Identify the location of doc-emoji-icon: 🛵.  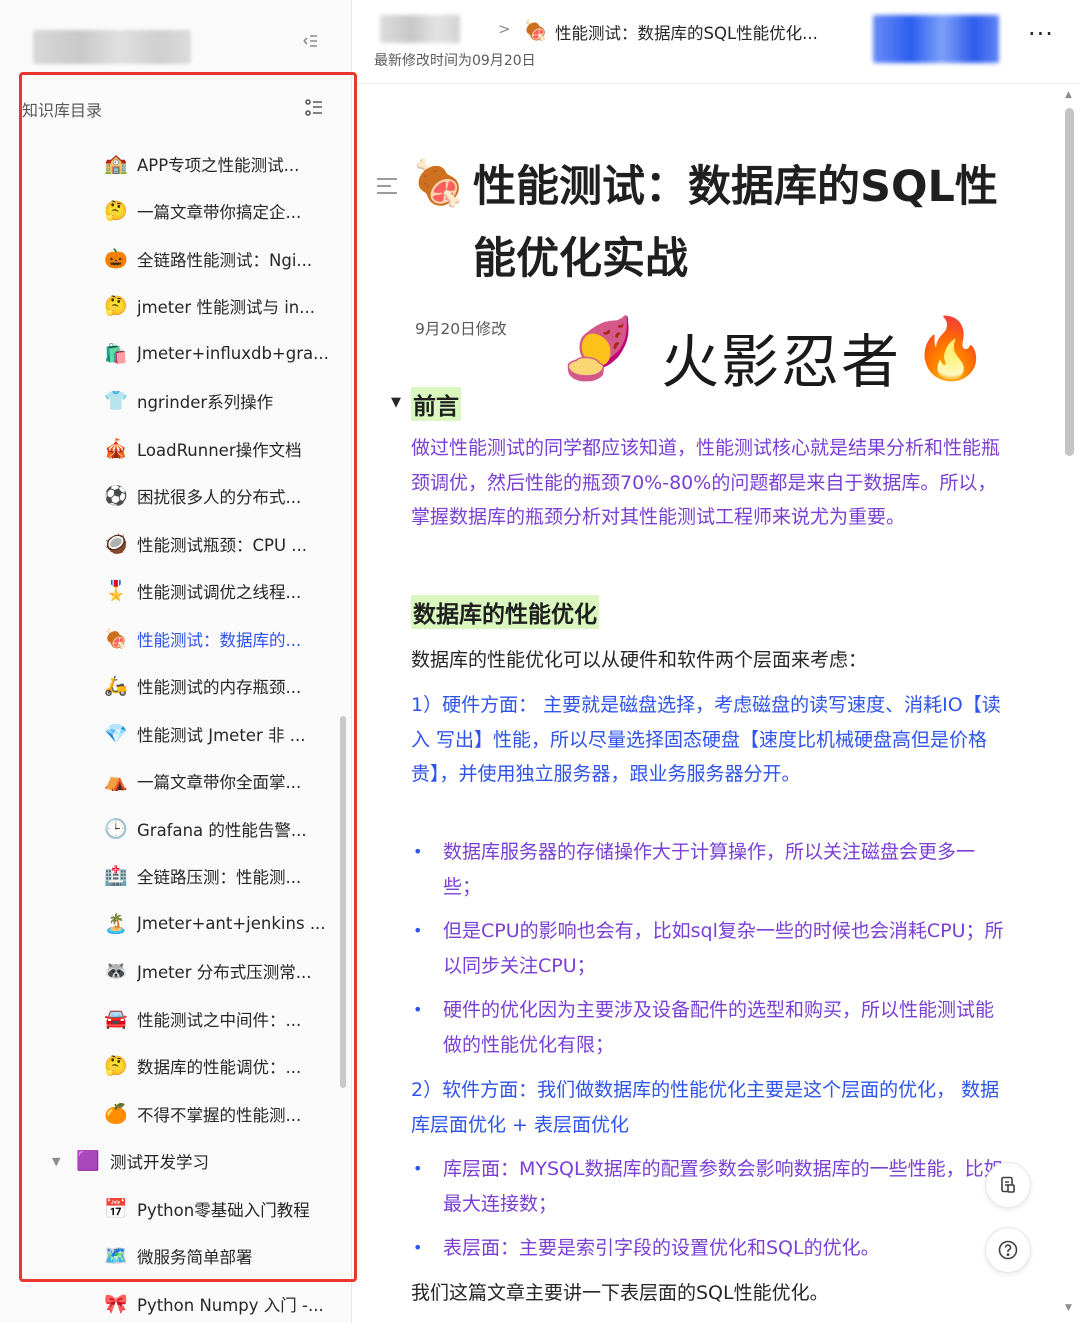
(116, 686).